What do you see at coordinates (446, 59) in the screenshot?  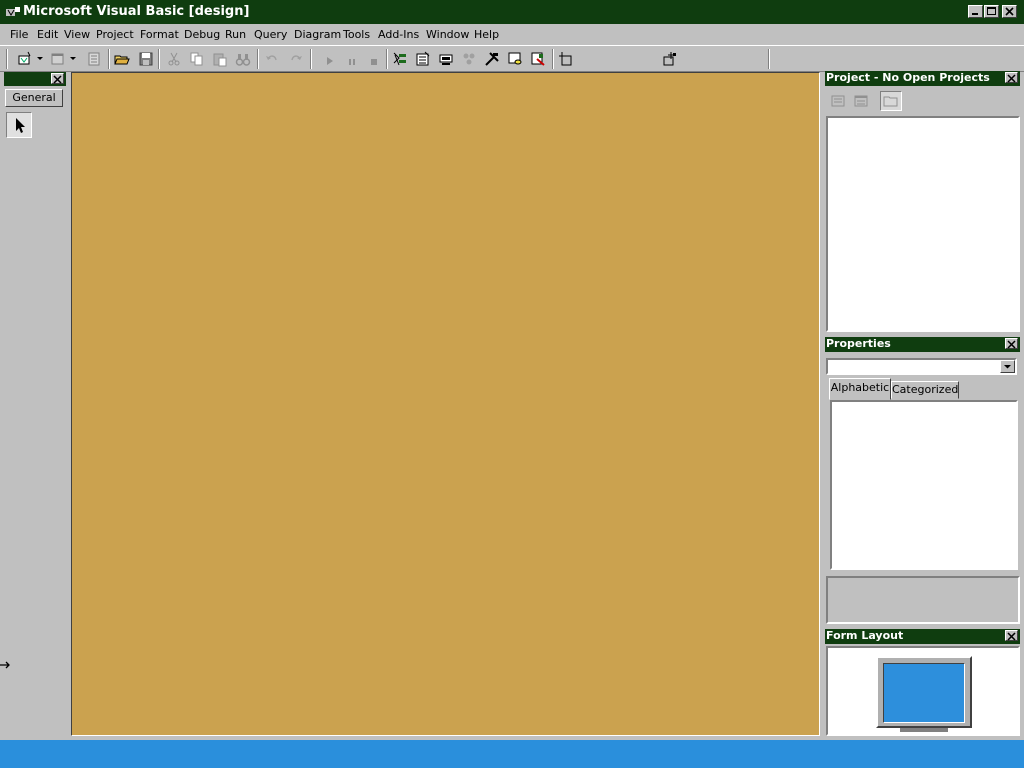 I see `form-layout-icon` at bounding box center [446, 59].